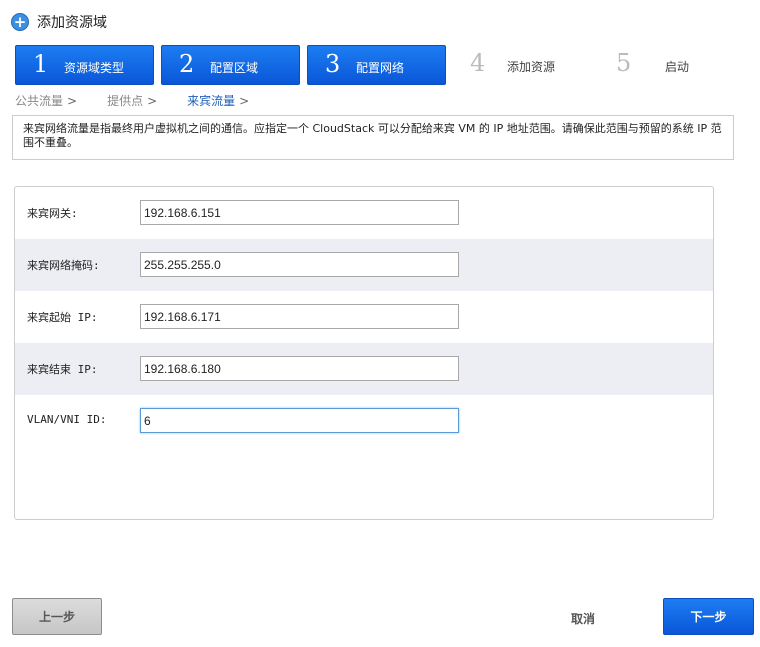 The image size is (760, 647). What do you see at coordinates (67, 419) in the screenshot?
I see `vlan-label: VLAN/VNI ID:` at bounding box center [67, 419].